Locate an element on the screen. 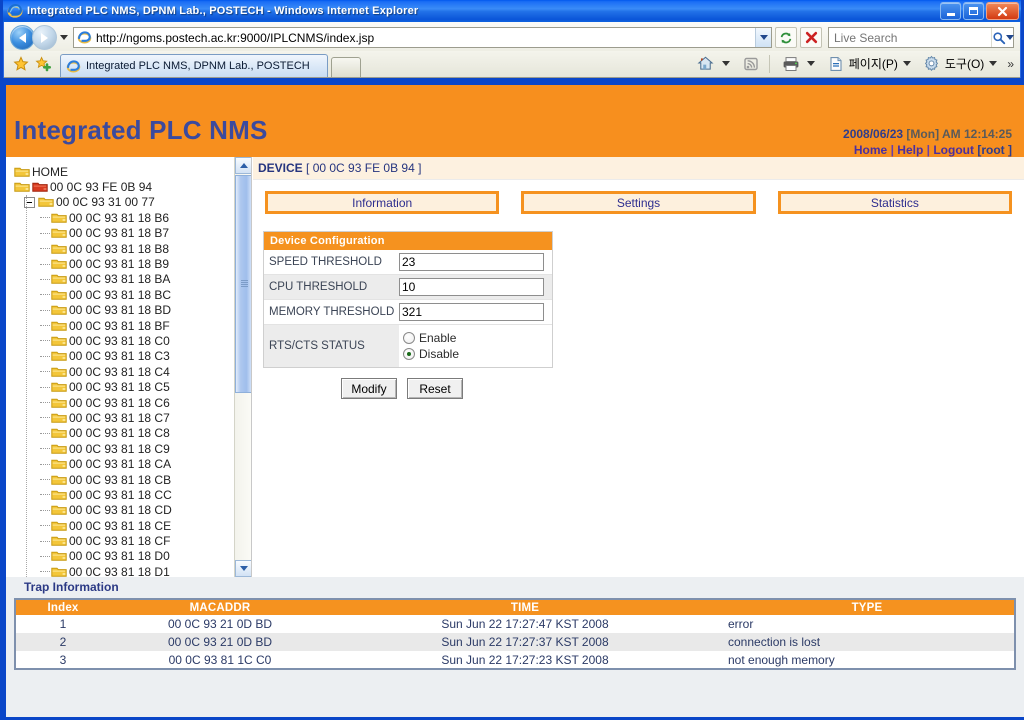  search-box is located at coordinates (921, 37).